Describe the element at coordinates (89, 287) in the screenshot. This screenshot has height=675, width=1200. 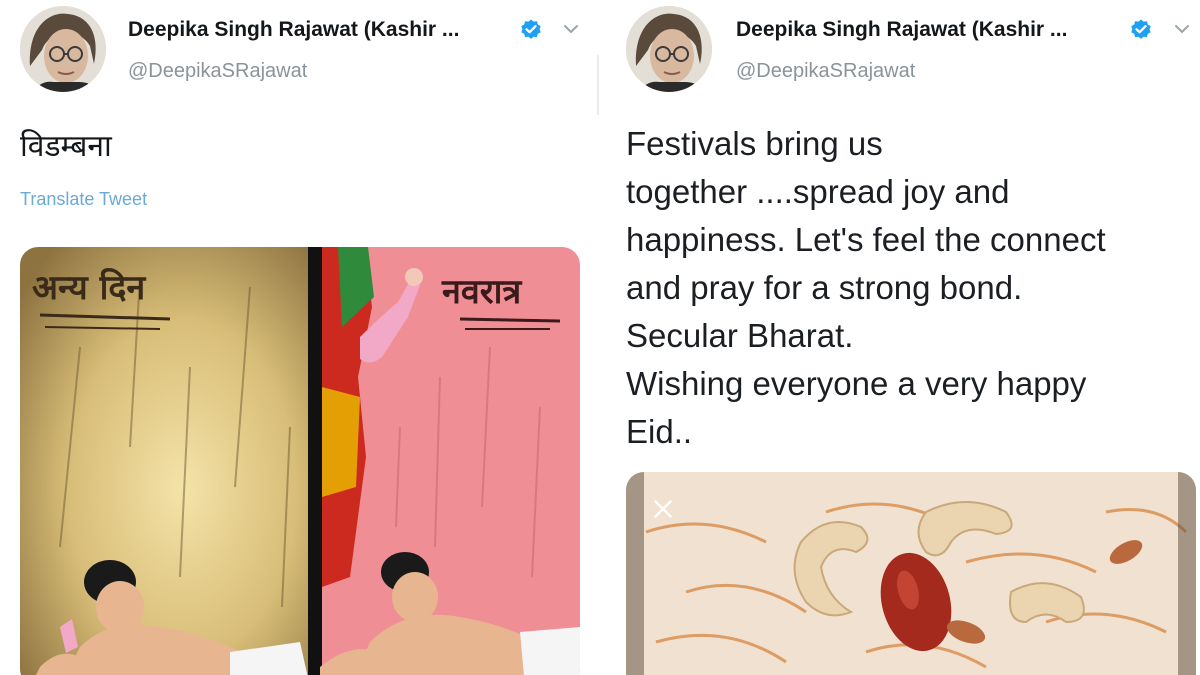
I see `caption-left: अन्य दिन` at that location.